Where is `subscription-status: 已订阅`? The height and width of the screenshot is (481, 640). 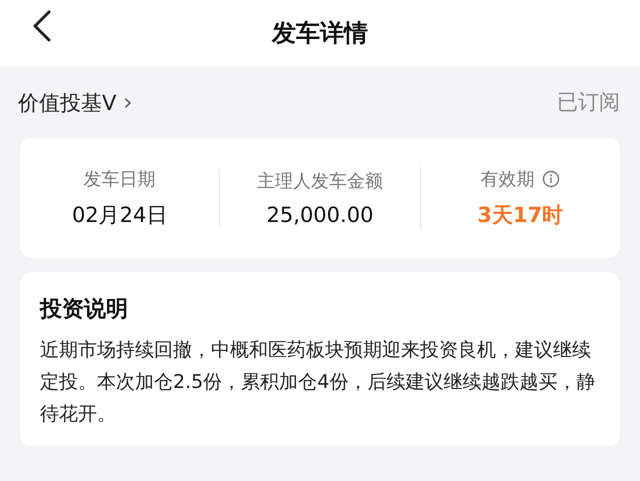
subscription-status: 已订阅 is located at coordinates (588, 102).